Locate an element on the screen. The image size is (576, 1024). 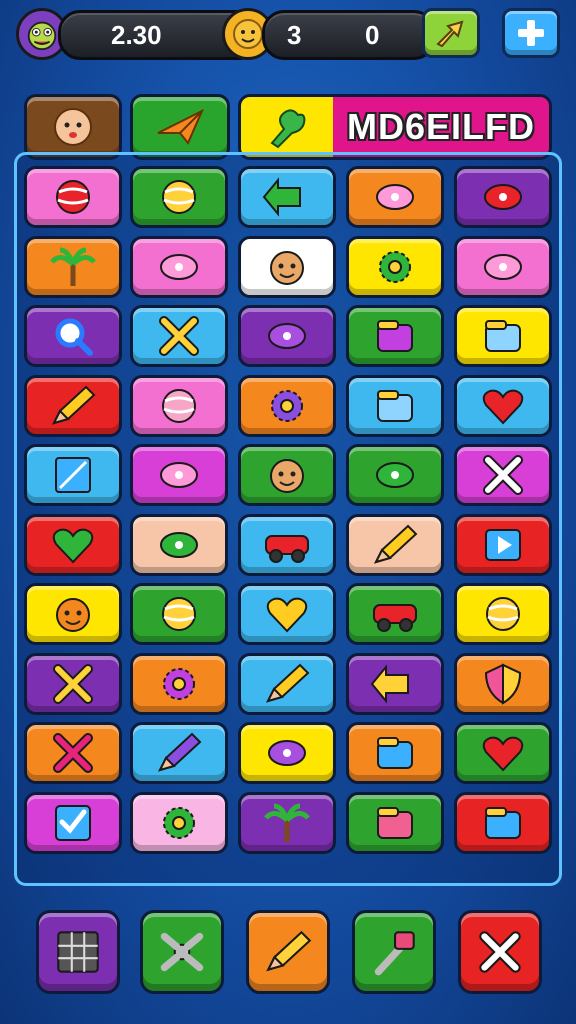
shuffle-icon is located at coordinates (182, 952).